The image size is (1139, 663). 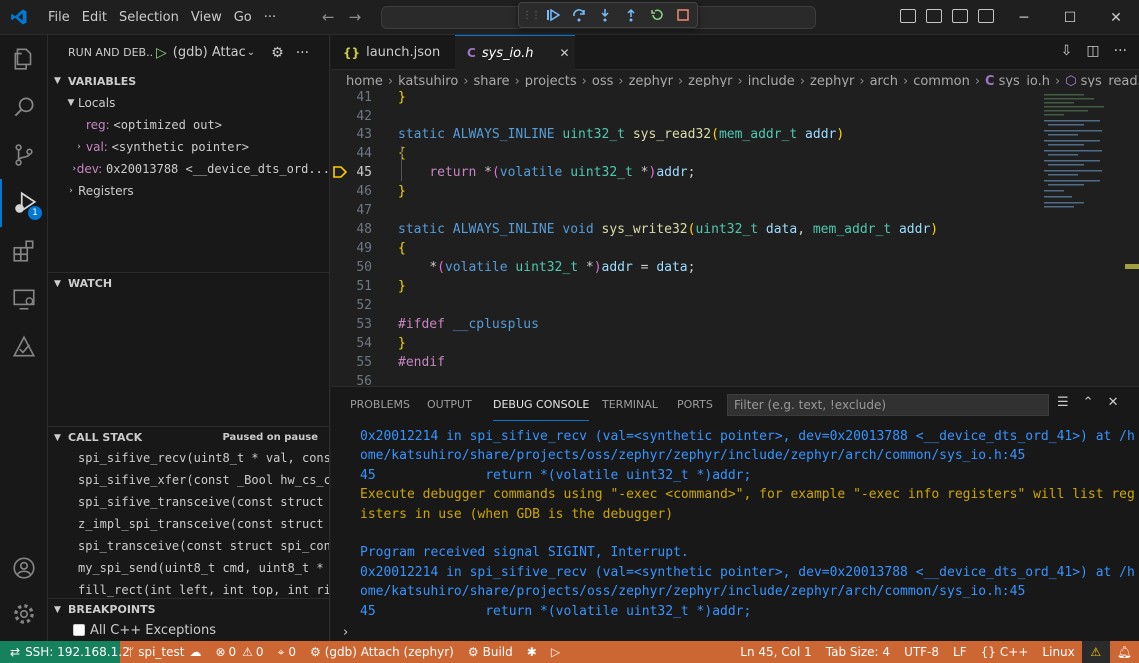 What do you see at coordinates (988, 652) in the screenshot?
I see `braces-icon: {}` at bounding box center [988, 652].